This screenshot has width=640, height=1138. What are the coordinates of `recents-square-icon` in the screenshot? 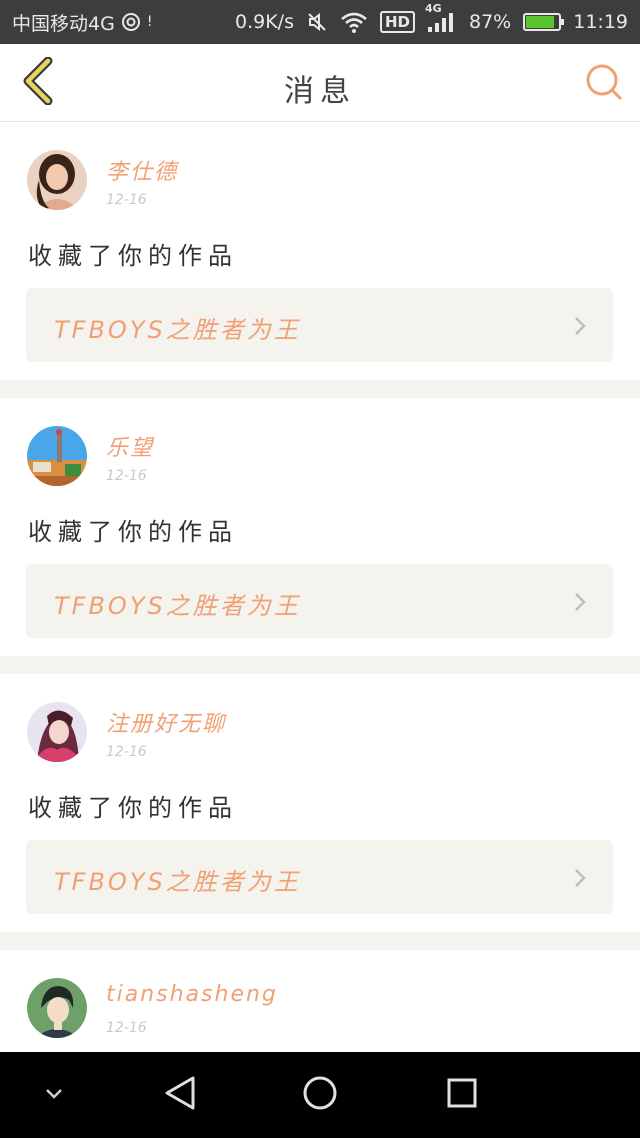 It's located at (462, 1095).